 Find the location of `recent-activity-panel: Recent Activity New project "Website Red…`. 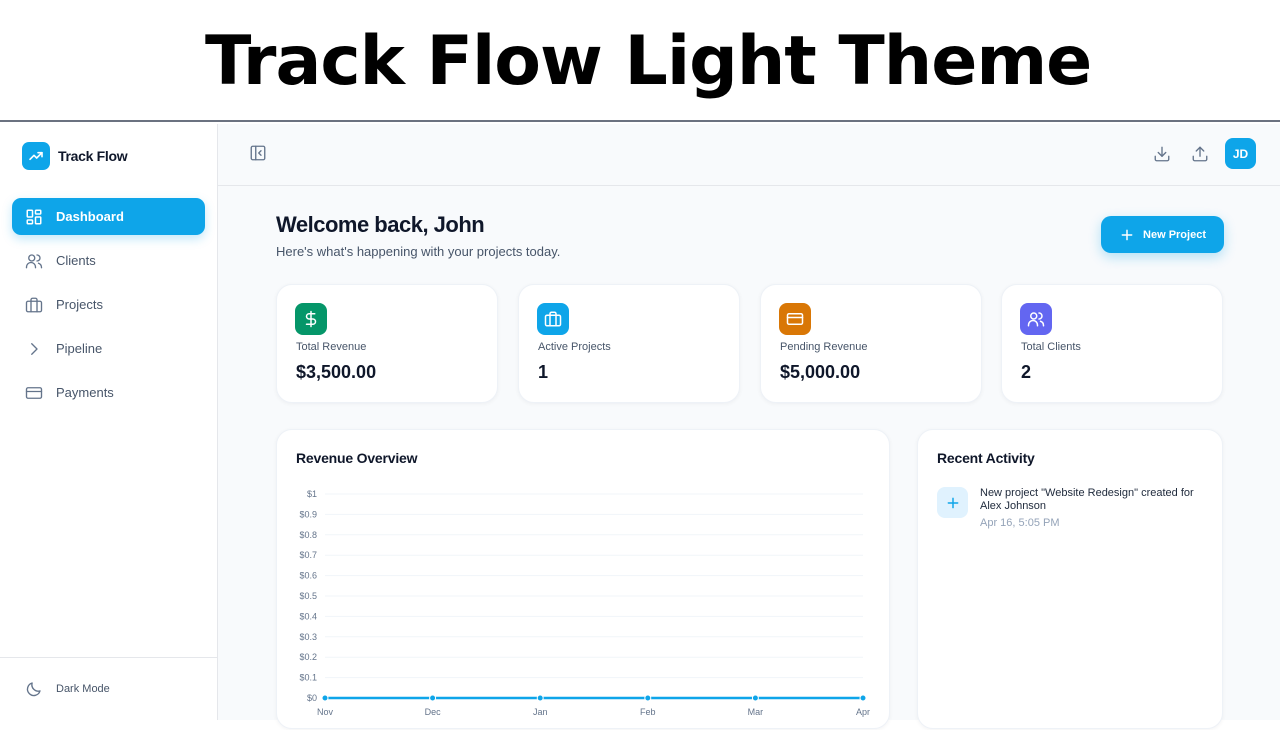

recent-activity-panel: Recent Activity New project "Website Red… is located at coordinates (1070, 579).